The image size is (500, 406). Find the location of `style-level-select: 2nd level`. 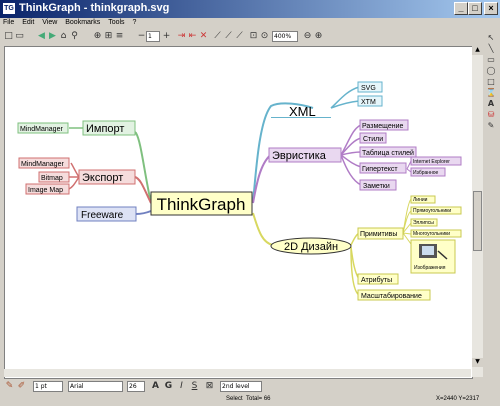

style-level-select: 2nd level is located at coordinates (241, 386).